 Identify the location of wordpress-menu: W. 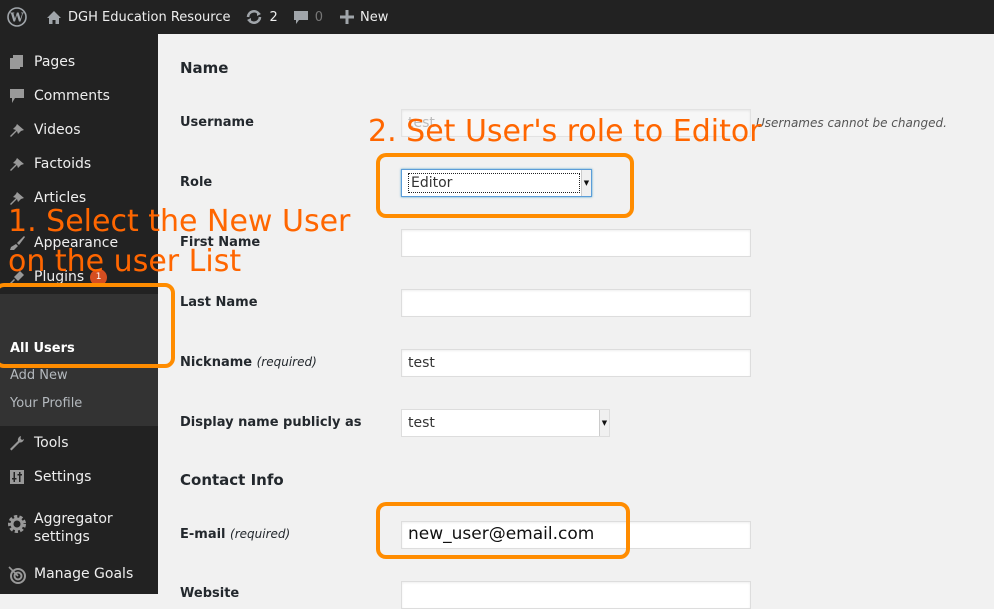
(17, 17).